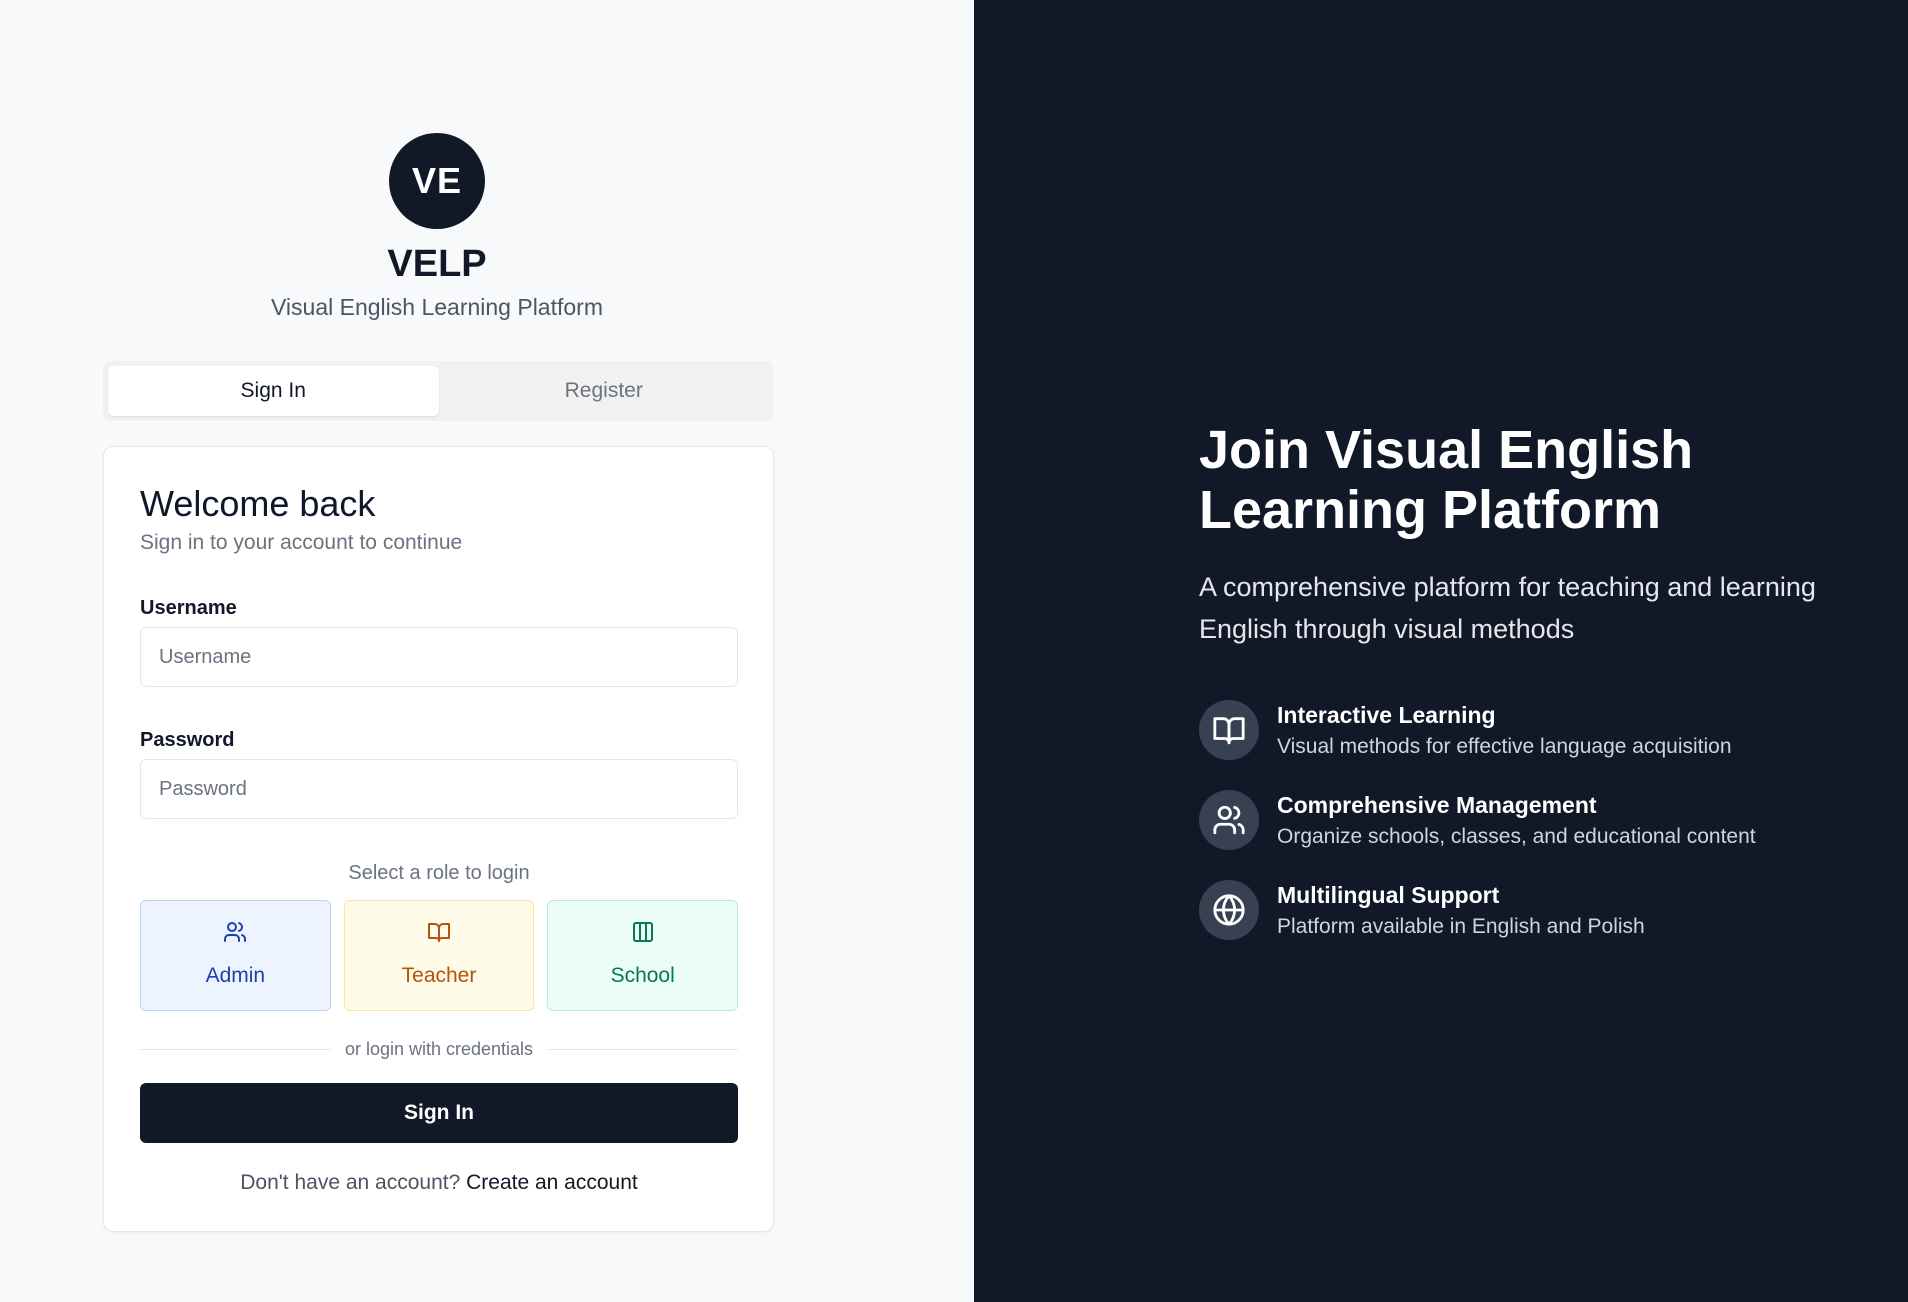 The height and width of the screenshot is (1302, 1908). I want to click on username-input, so click(439, 657).